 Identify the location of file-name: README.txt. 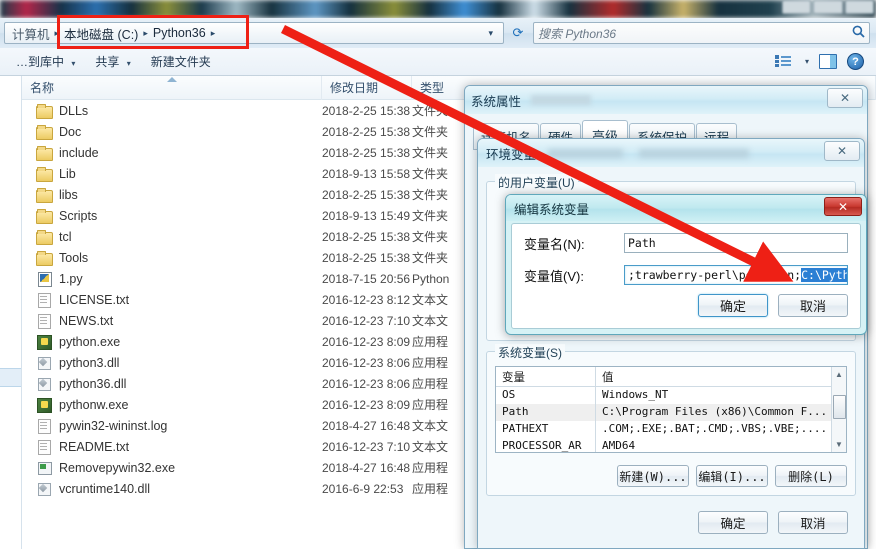
(94, 446).